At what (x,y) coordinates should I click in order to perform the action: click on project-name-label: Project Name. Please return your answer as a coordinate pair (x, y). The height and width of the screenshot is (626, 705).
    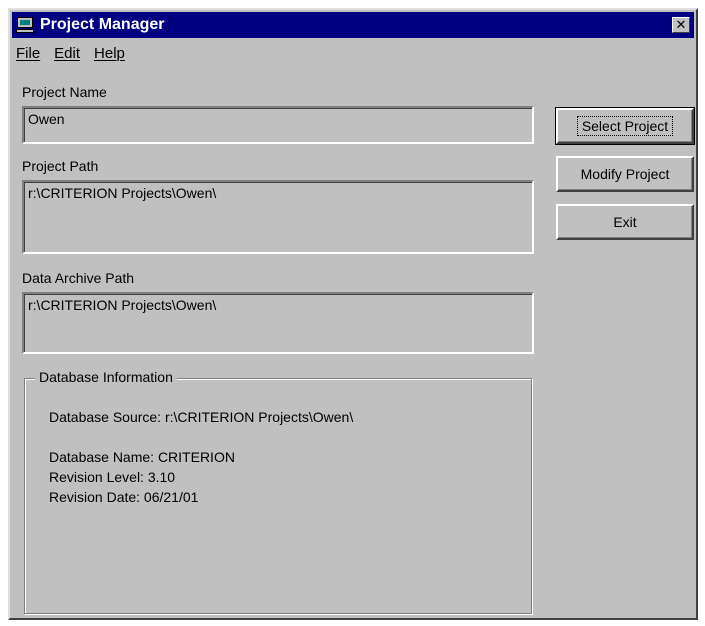
    Looking at the image, I should click on (64, 92).